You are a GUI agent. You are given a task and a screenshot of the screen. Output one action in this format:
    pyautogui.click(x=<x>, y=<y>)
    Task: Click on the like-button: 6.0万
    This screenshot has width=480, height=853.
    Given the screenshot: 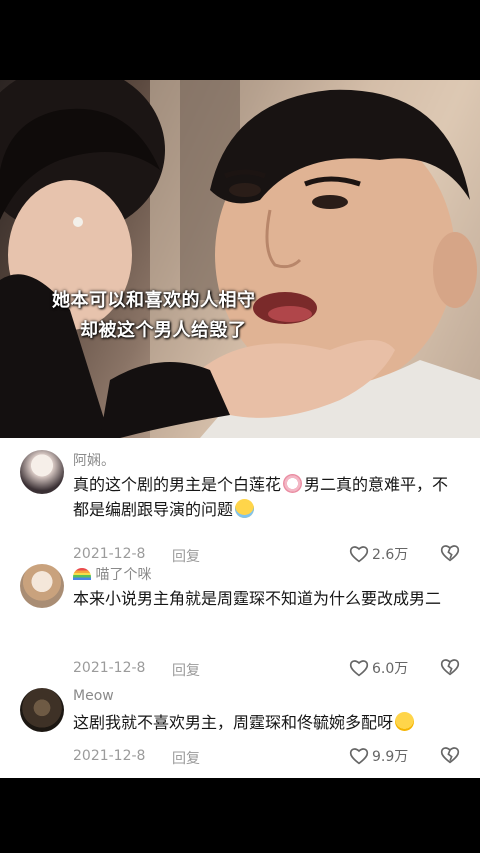 What is the action you would take?
    pyautogui.click(x=378, y=668)
    